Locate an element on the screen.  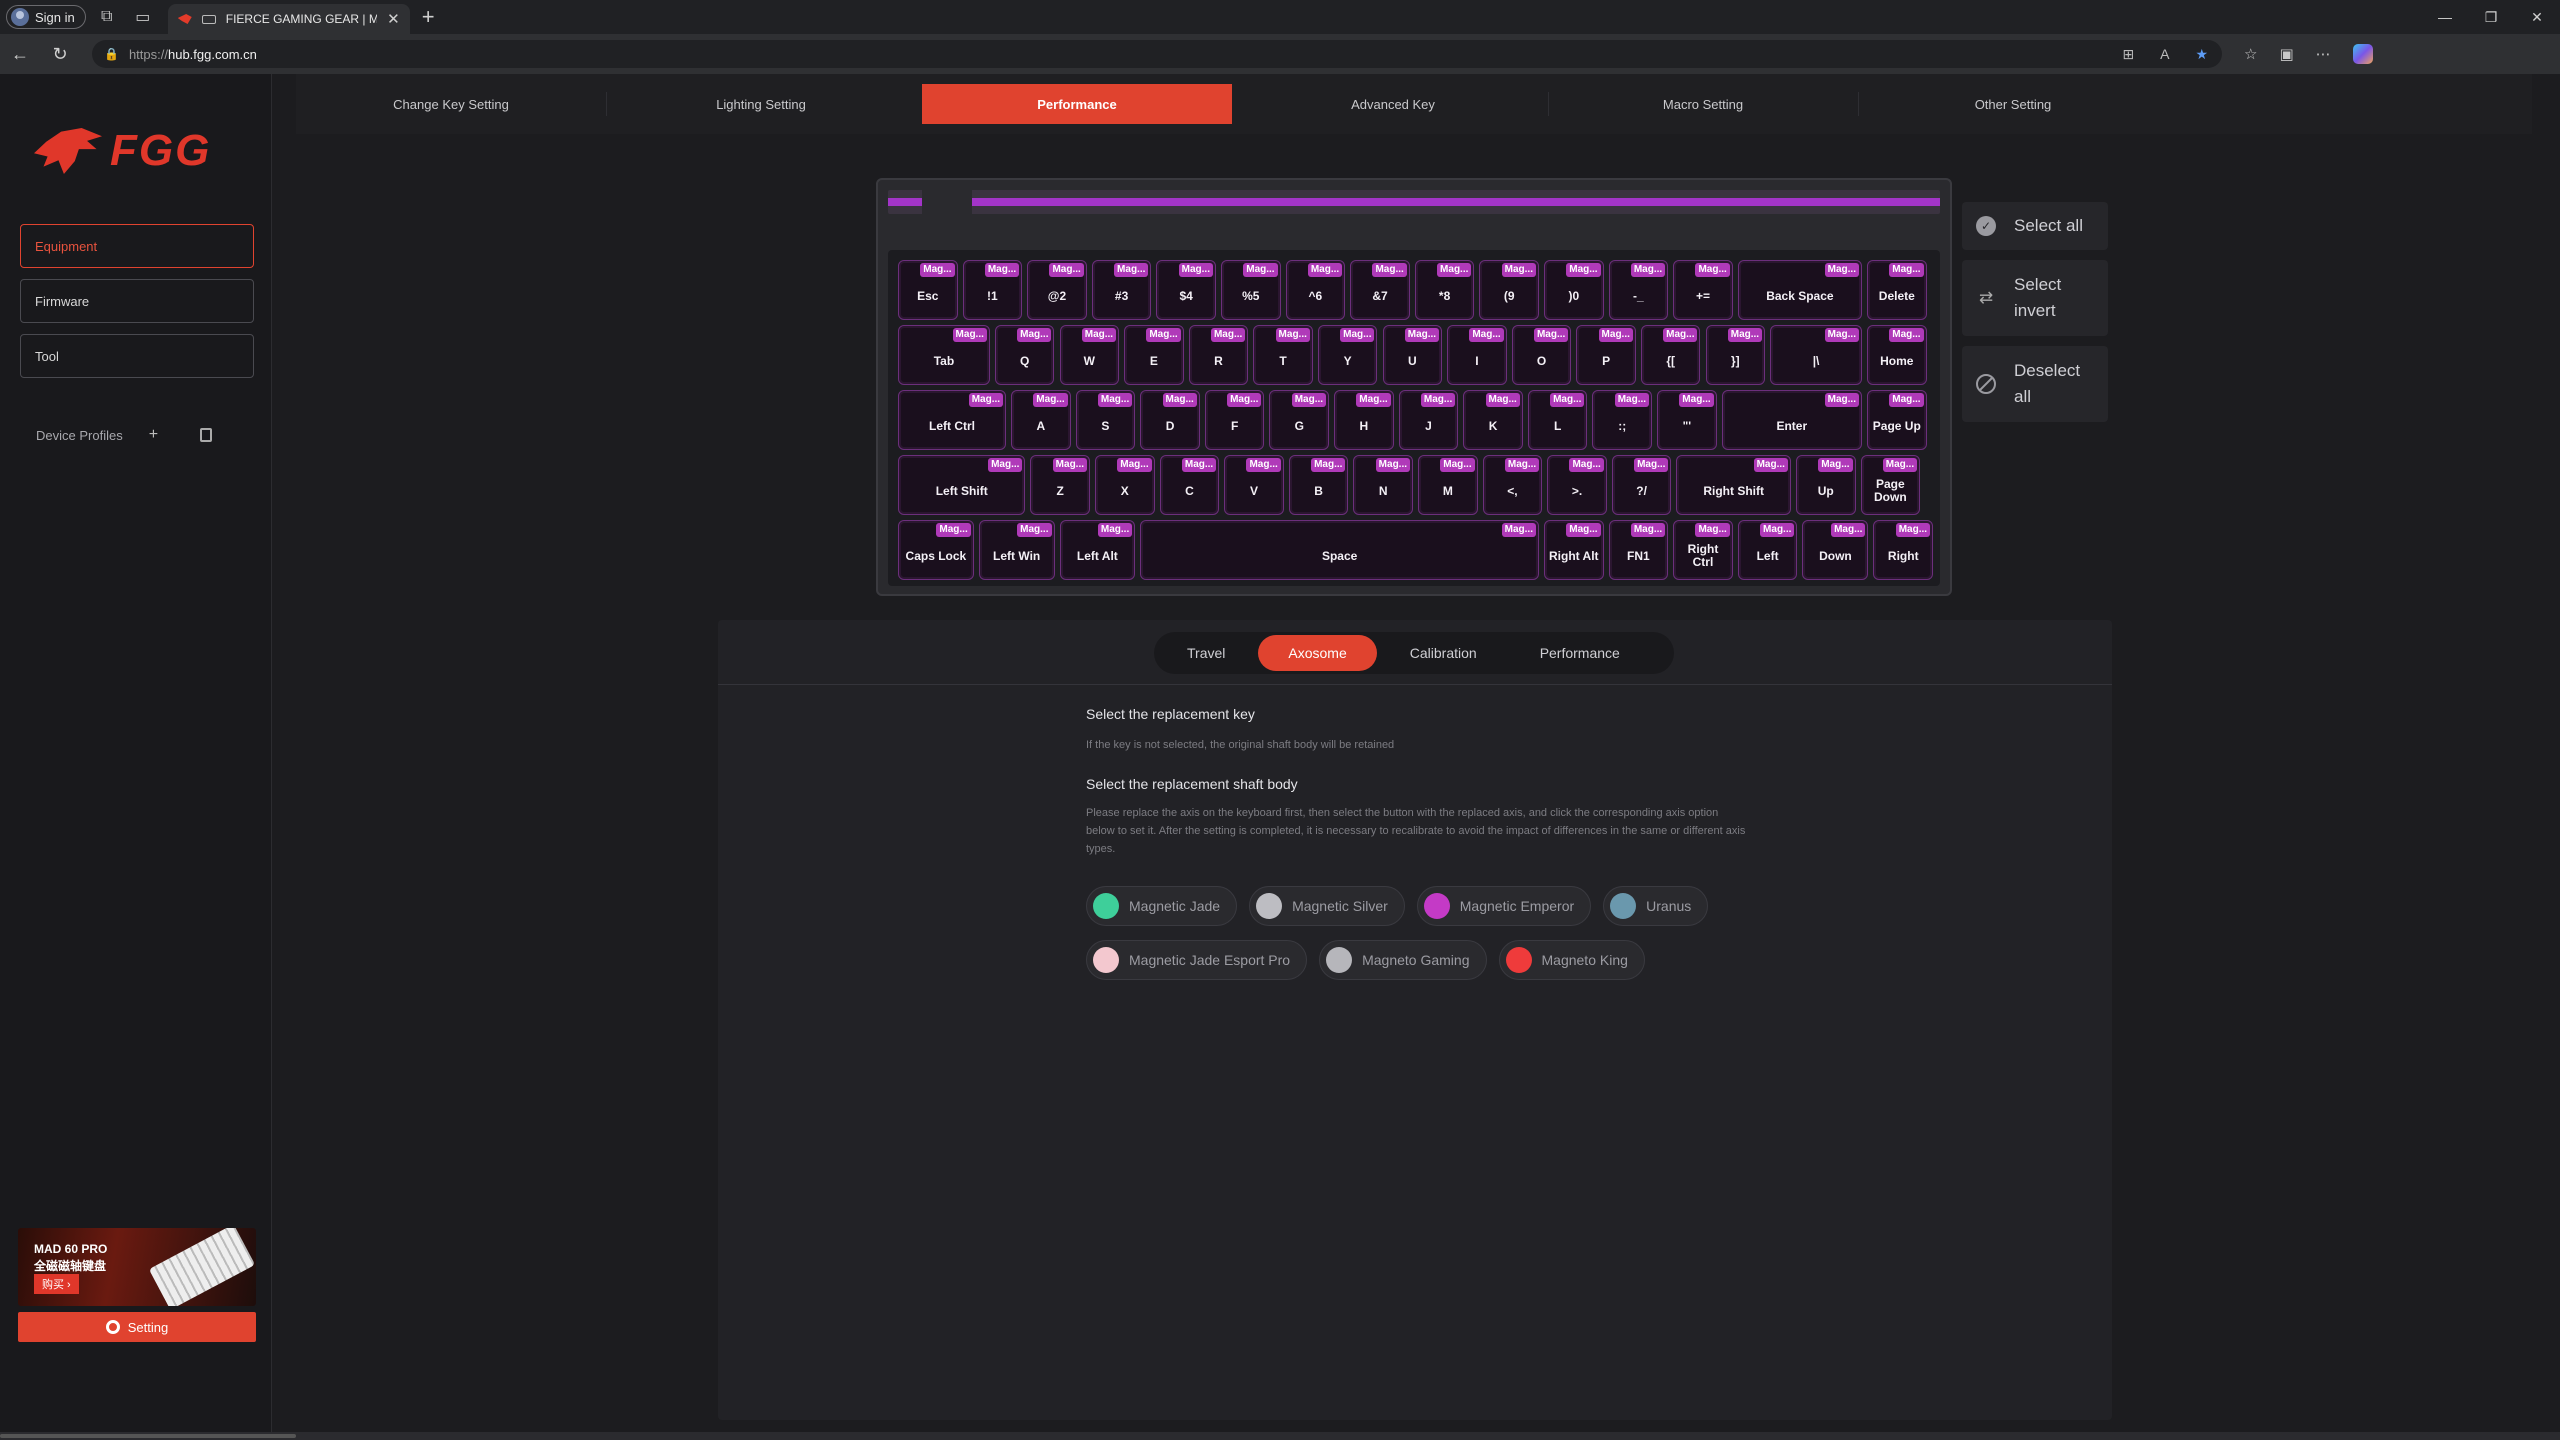
favorites-icon: ☆ is located at coordinates (2250, 54).